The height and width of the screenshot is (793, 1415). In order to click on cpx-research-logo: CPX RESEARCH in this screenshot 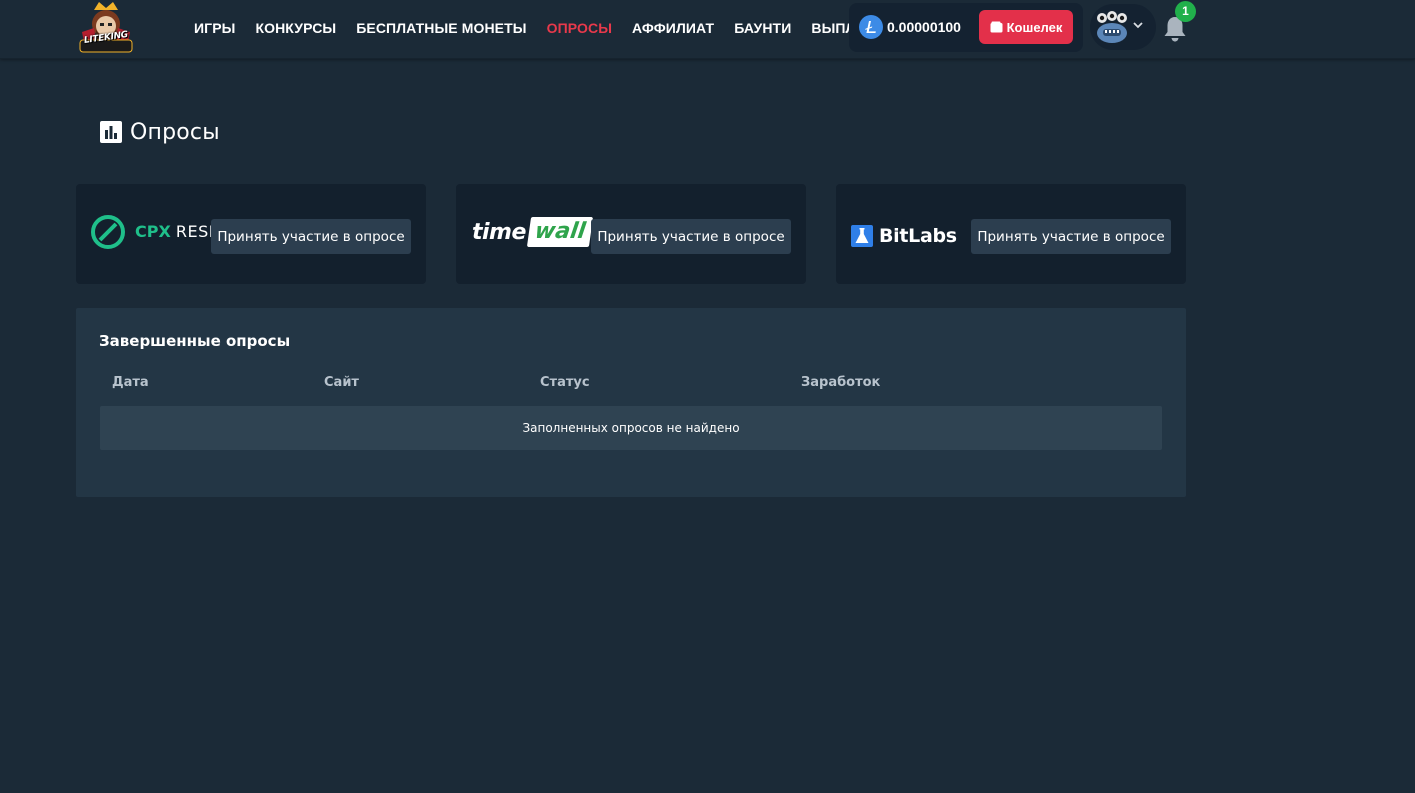, I will do `click(155, 232)`.